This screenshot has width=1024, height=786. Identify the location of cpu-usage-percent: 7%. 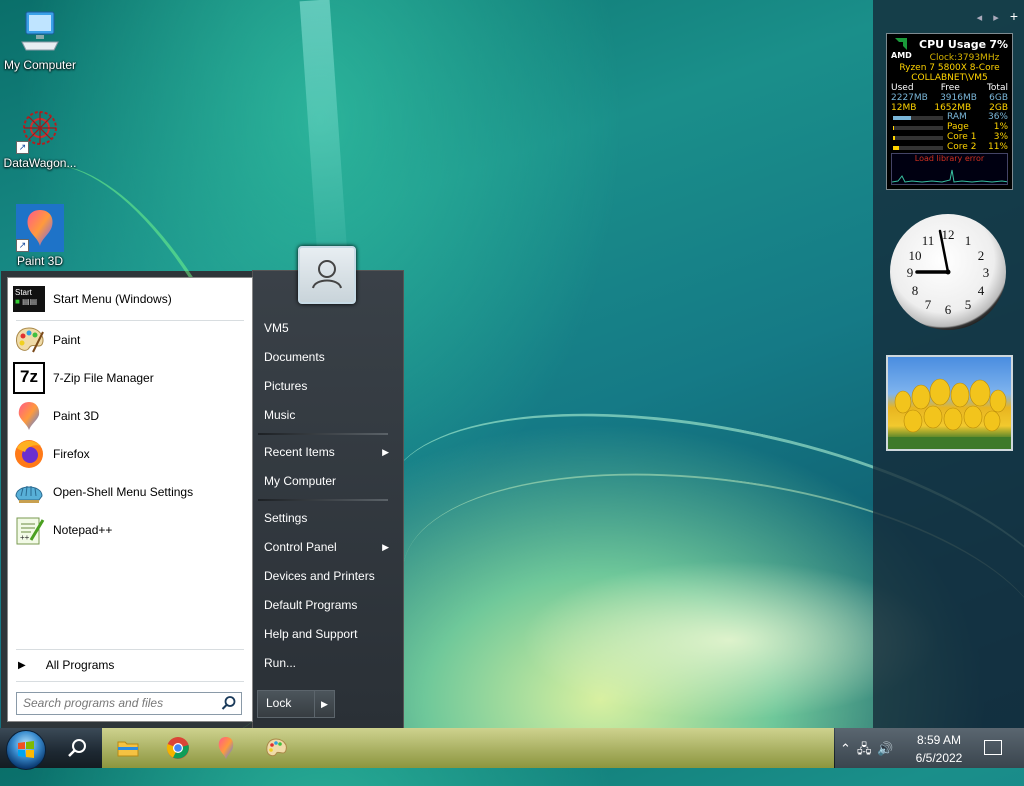
(998, 44).